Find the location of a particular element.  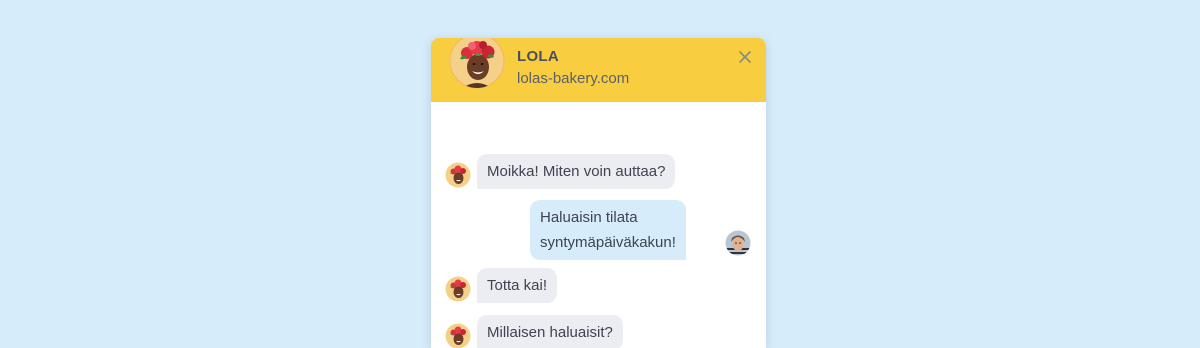

close-icon is located at coordinates (745, 57).